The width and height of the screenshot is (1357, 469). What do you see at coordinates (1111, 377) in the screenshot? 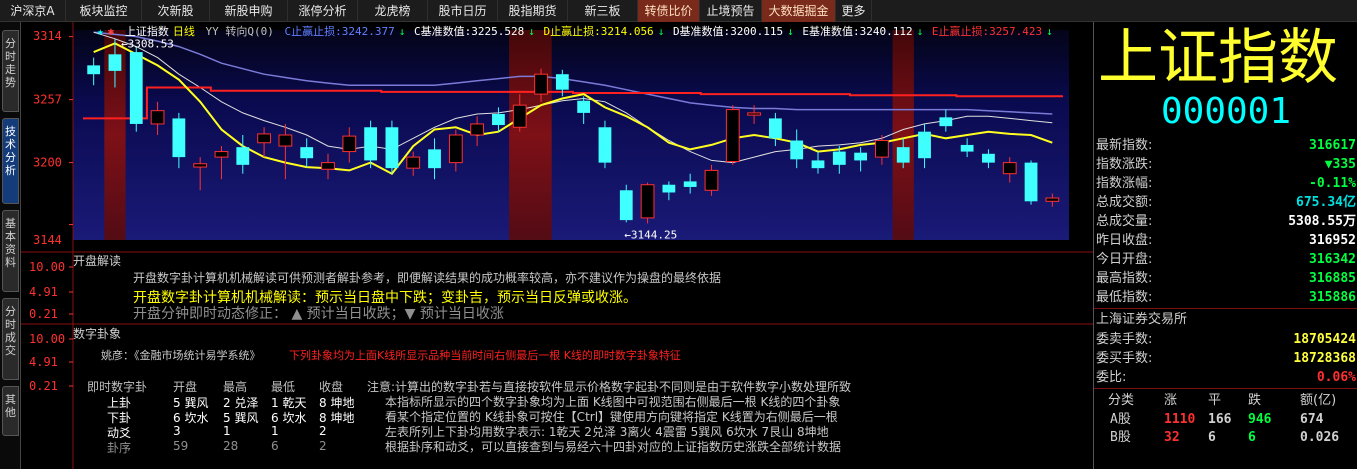
I see `order-row-2-label: 委比:` at bounding box center [1111, 377].